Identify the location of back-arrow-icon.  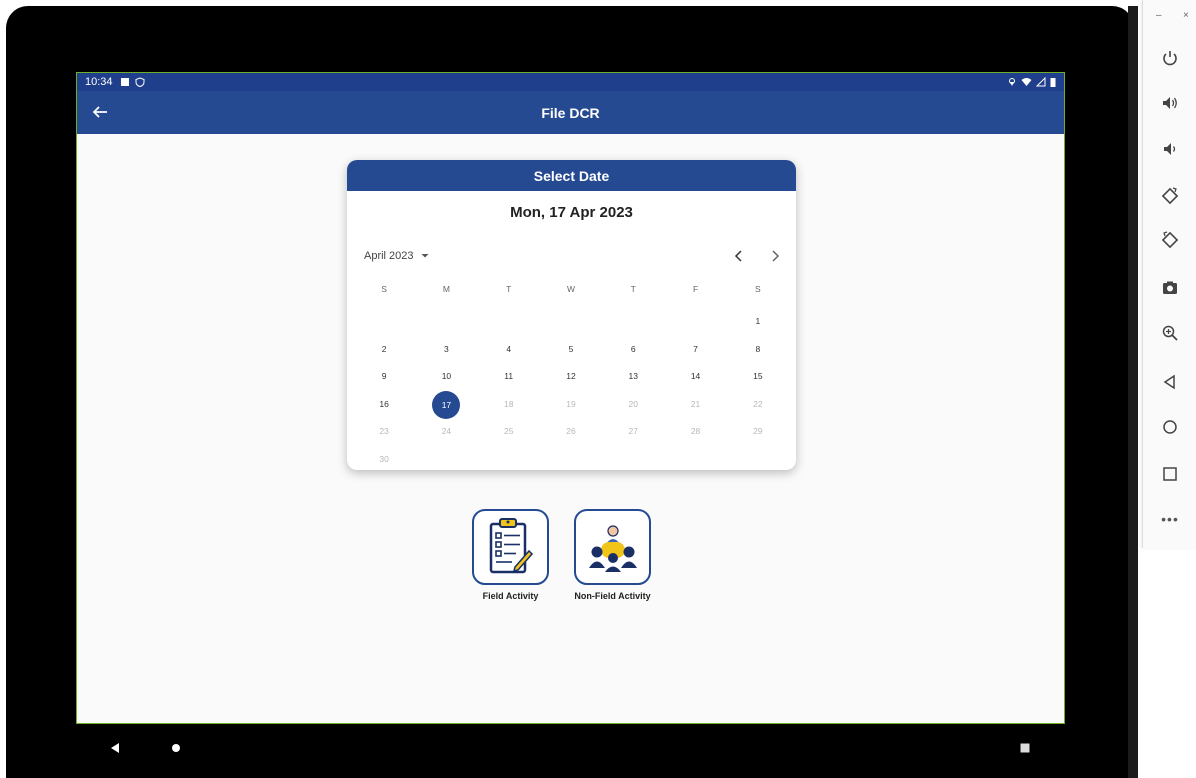
(100, 112).